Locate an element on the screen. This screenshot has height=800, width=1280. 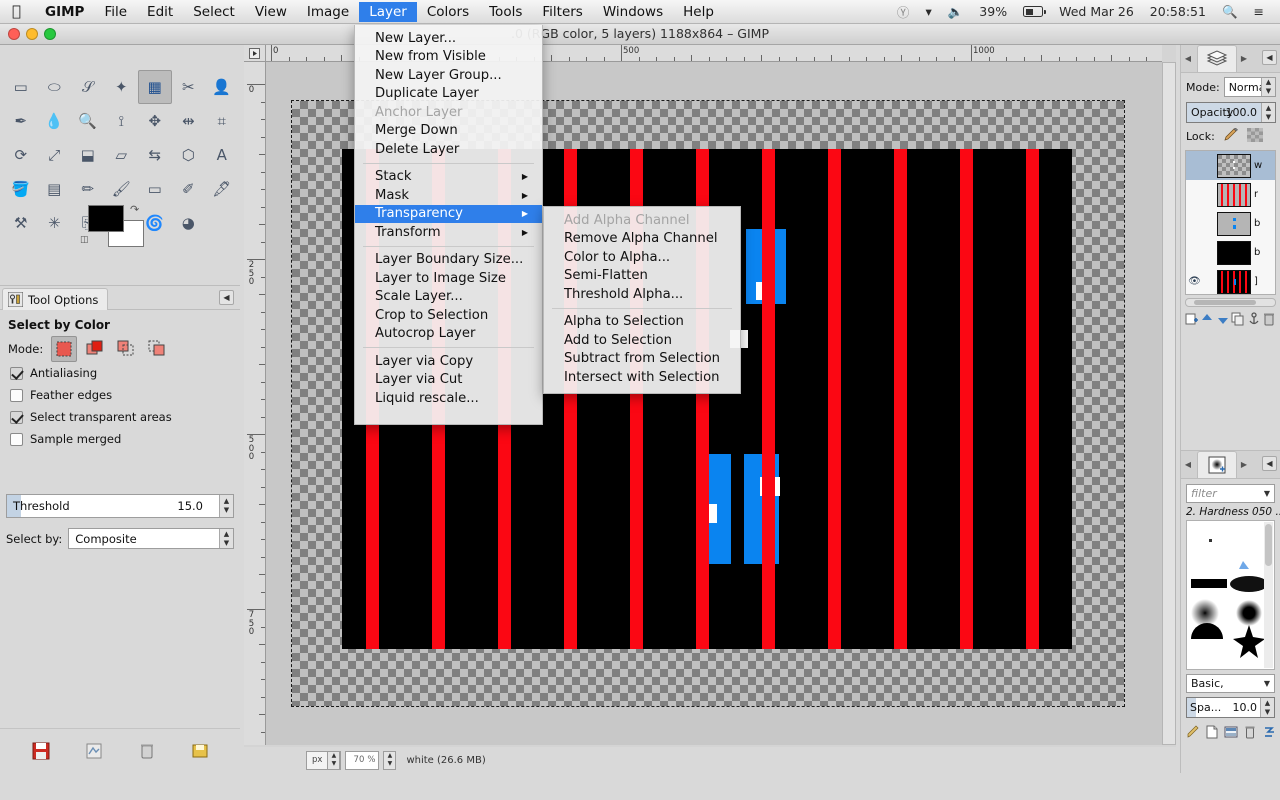
add-to-selection-mode is located at coordinates (95, 349).